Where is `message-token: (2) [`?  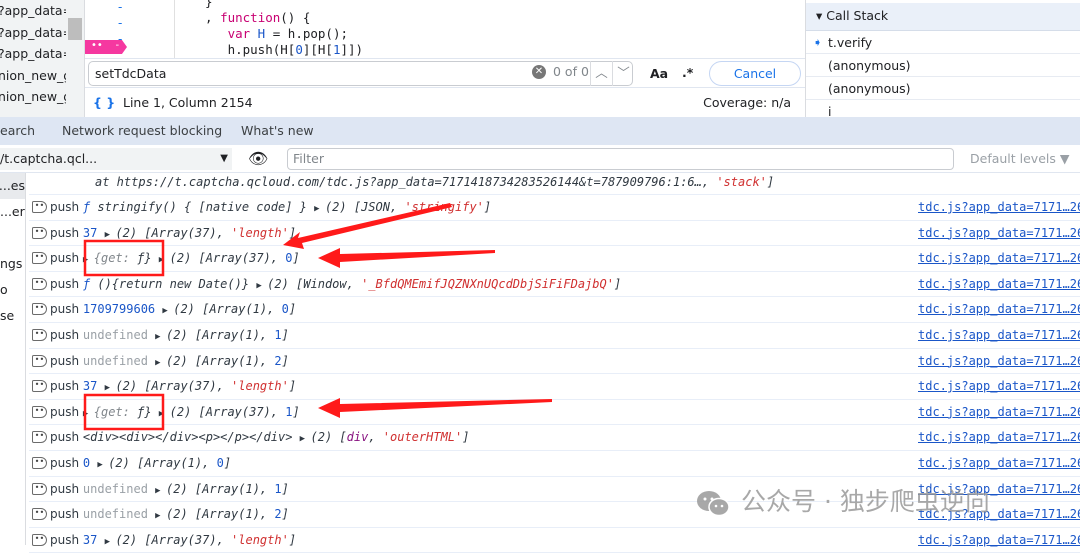 message-token: (2) [ is located at coordinates (328, 437).